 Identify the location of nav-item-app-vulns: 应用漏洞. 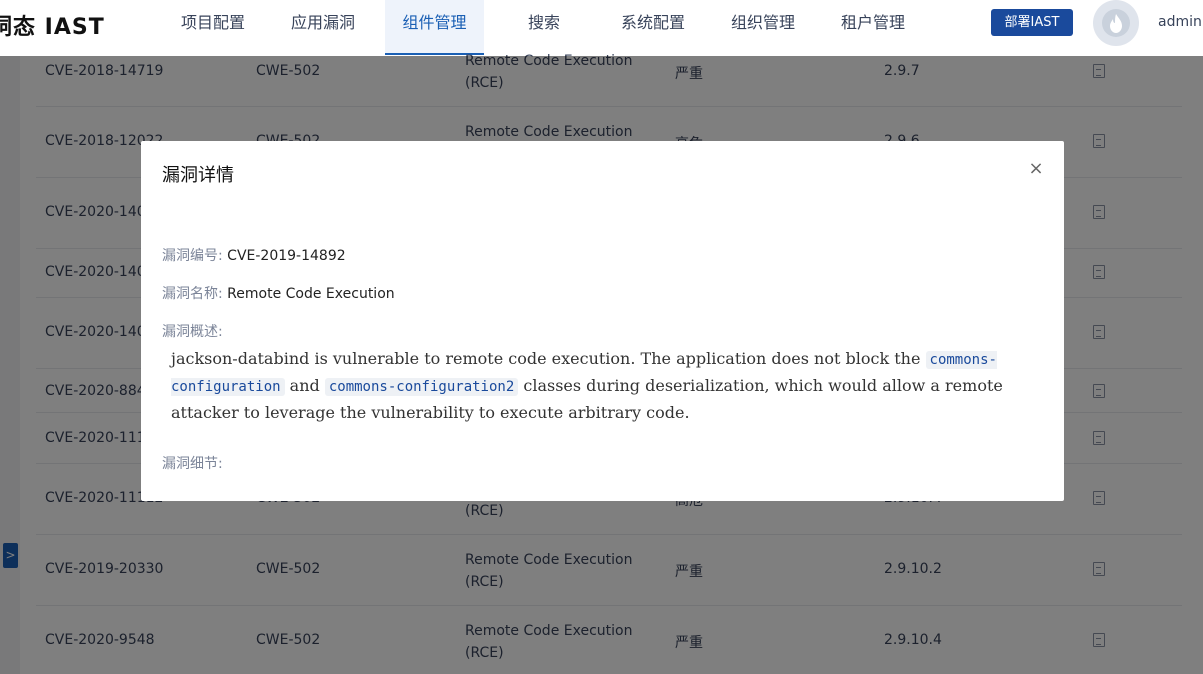
(323, 27).